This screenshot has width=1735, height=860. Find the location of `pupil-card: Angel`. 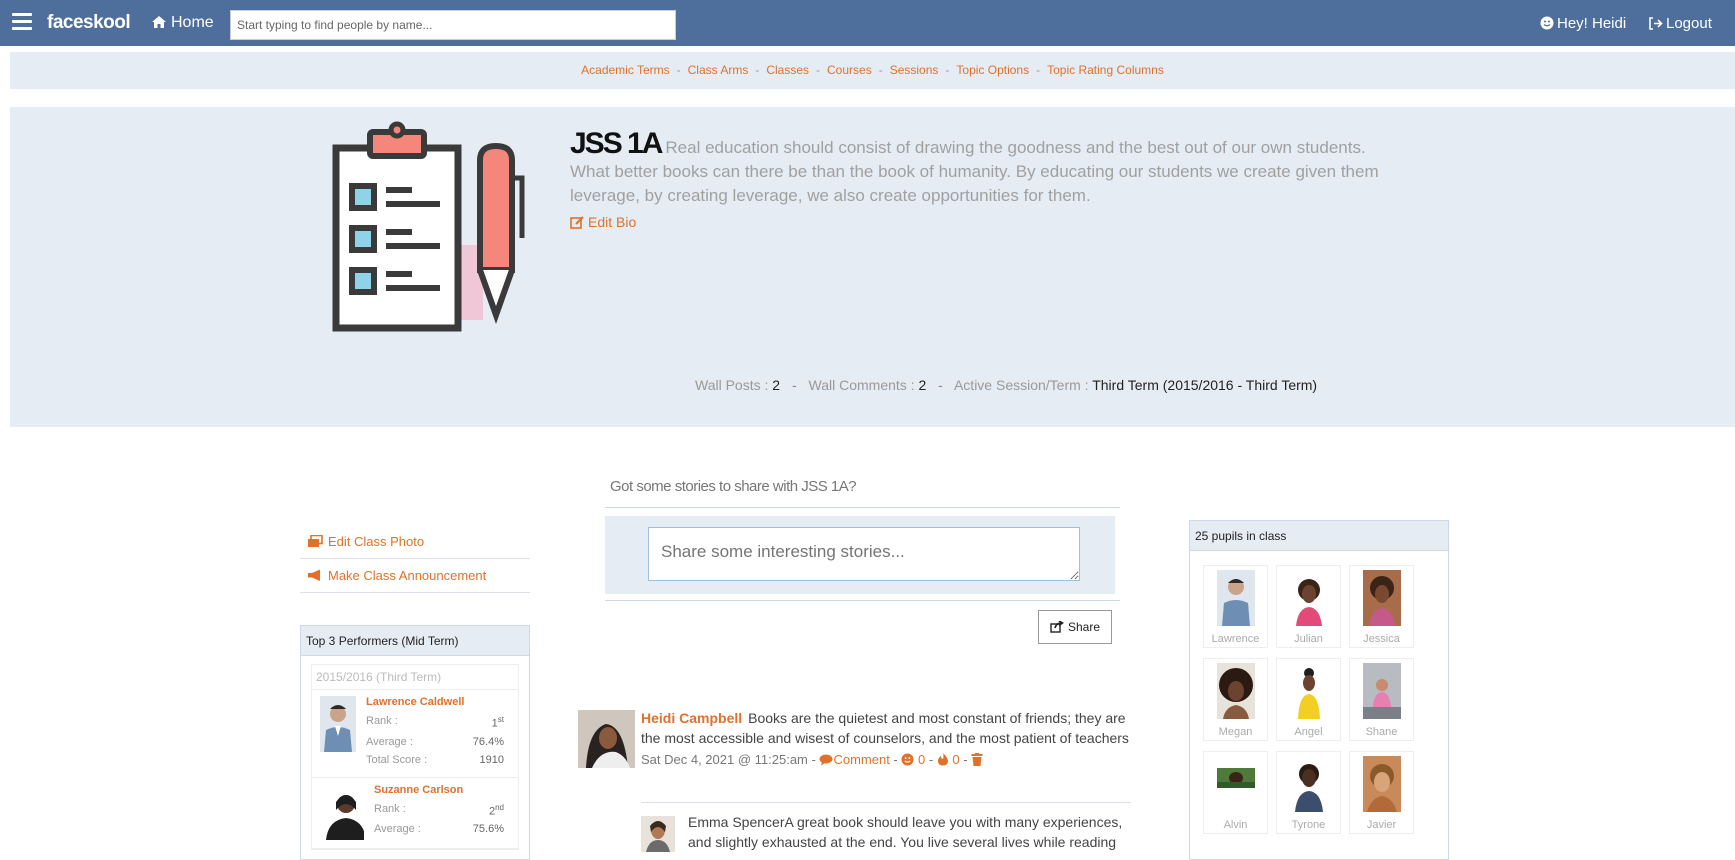

pupil-card: Angel is located at coordinates (1308, 699).